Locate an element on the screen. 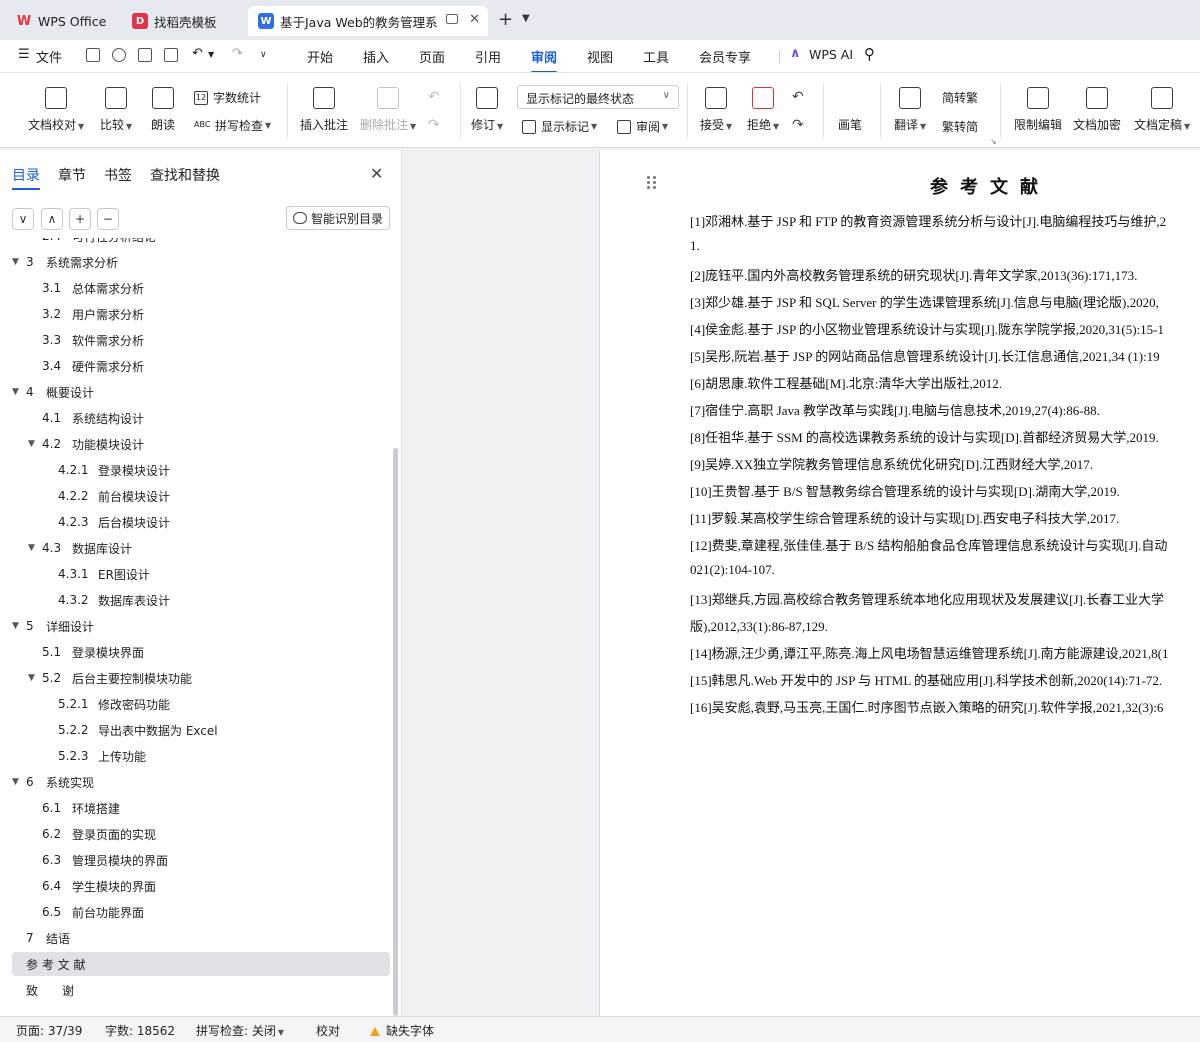 The width and height of the screenshot is (1200, 1042). menu-page: 页面 is located at coordinates (432, 56).